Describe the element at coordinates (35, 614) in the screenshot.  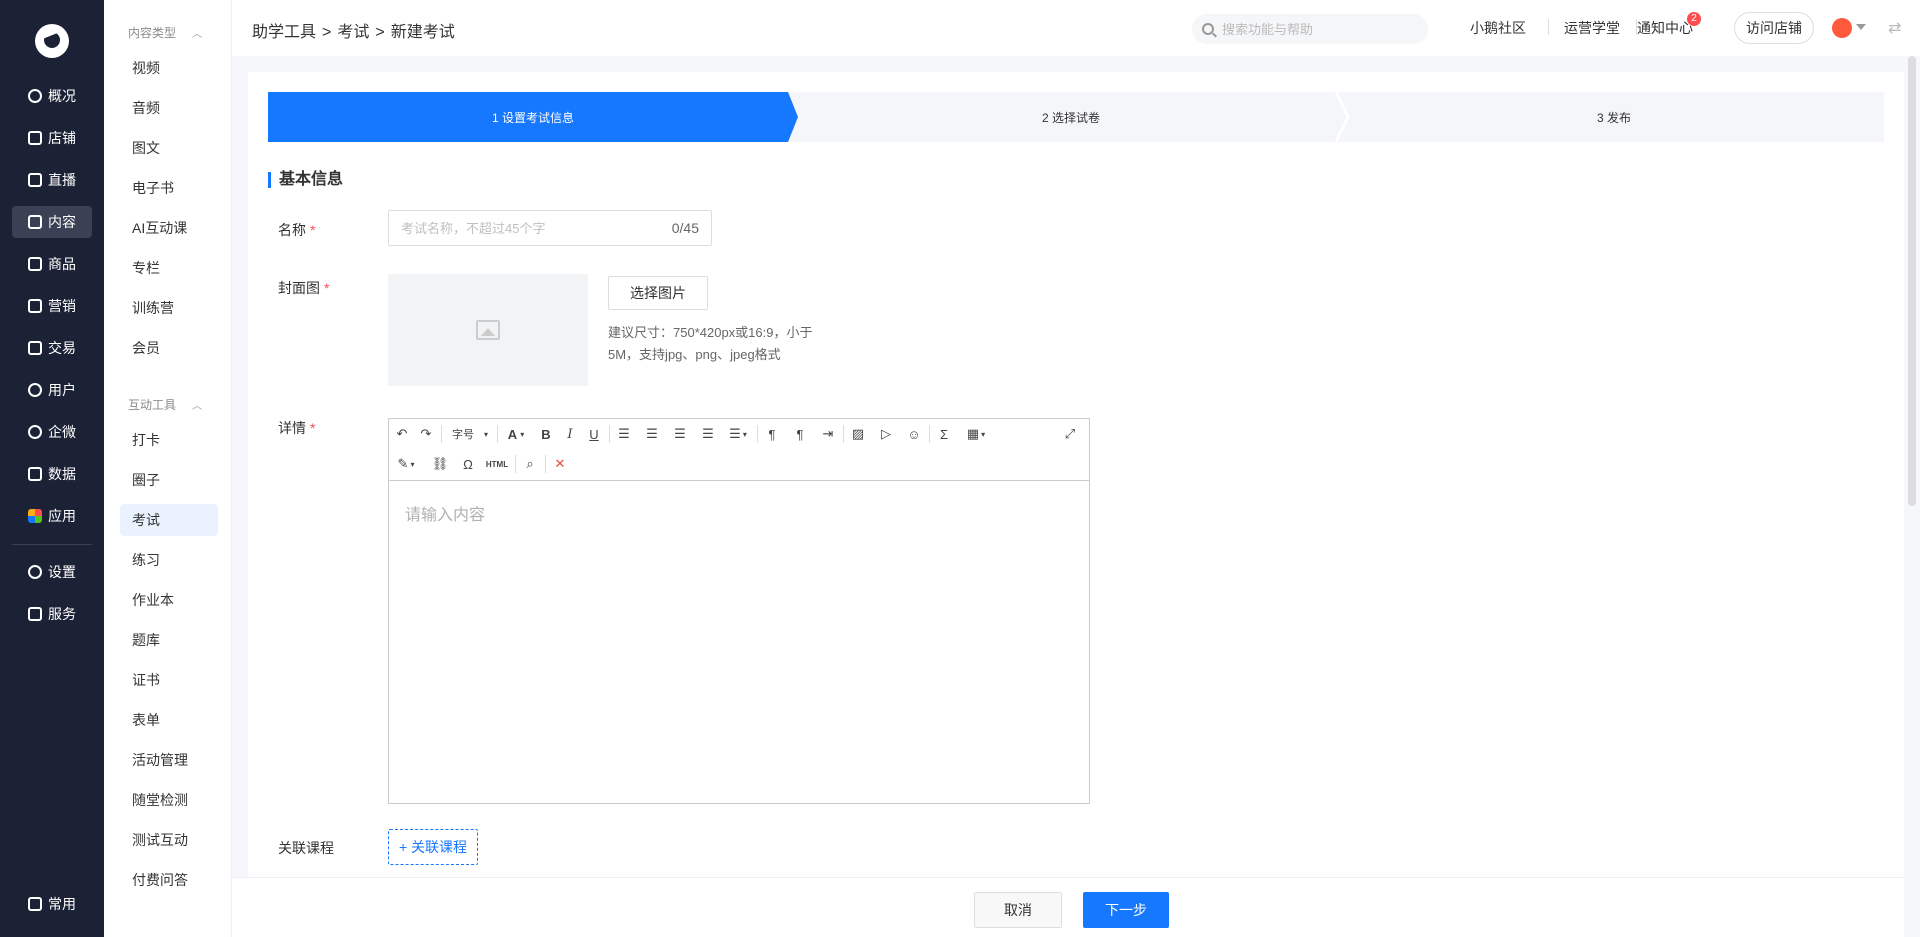
I see `service-icon` at that location.